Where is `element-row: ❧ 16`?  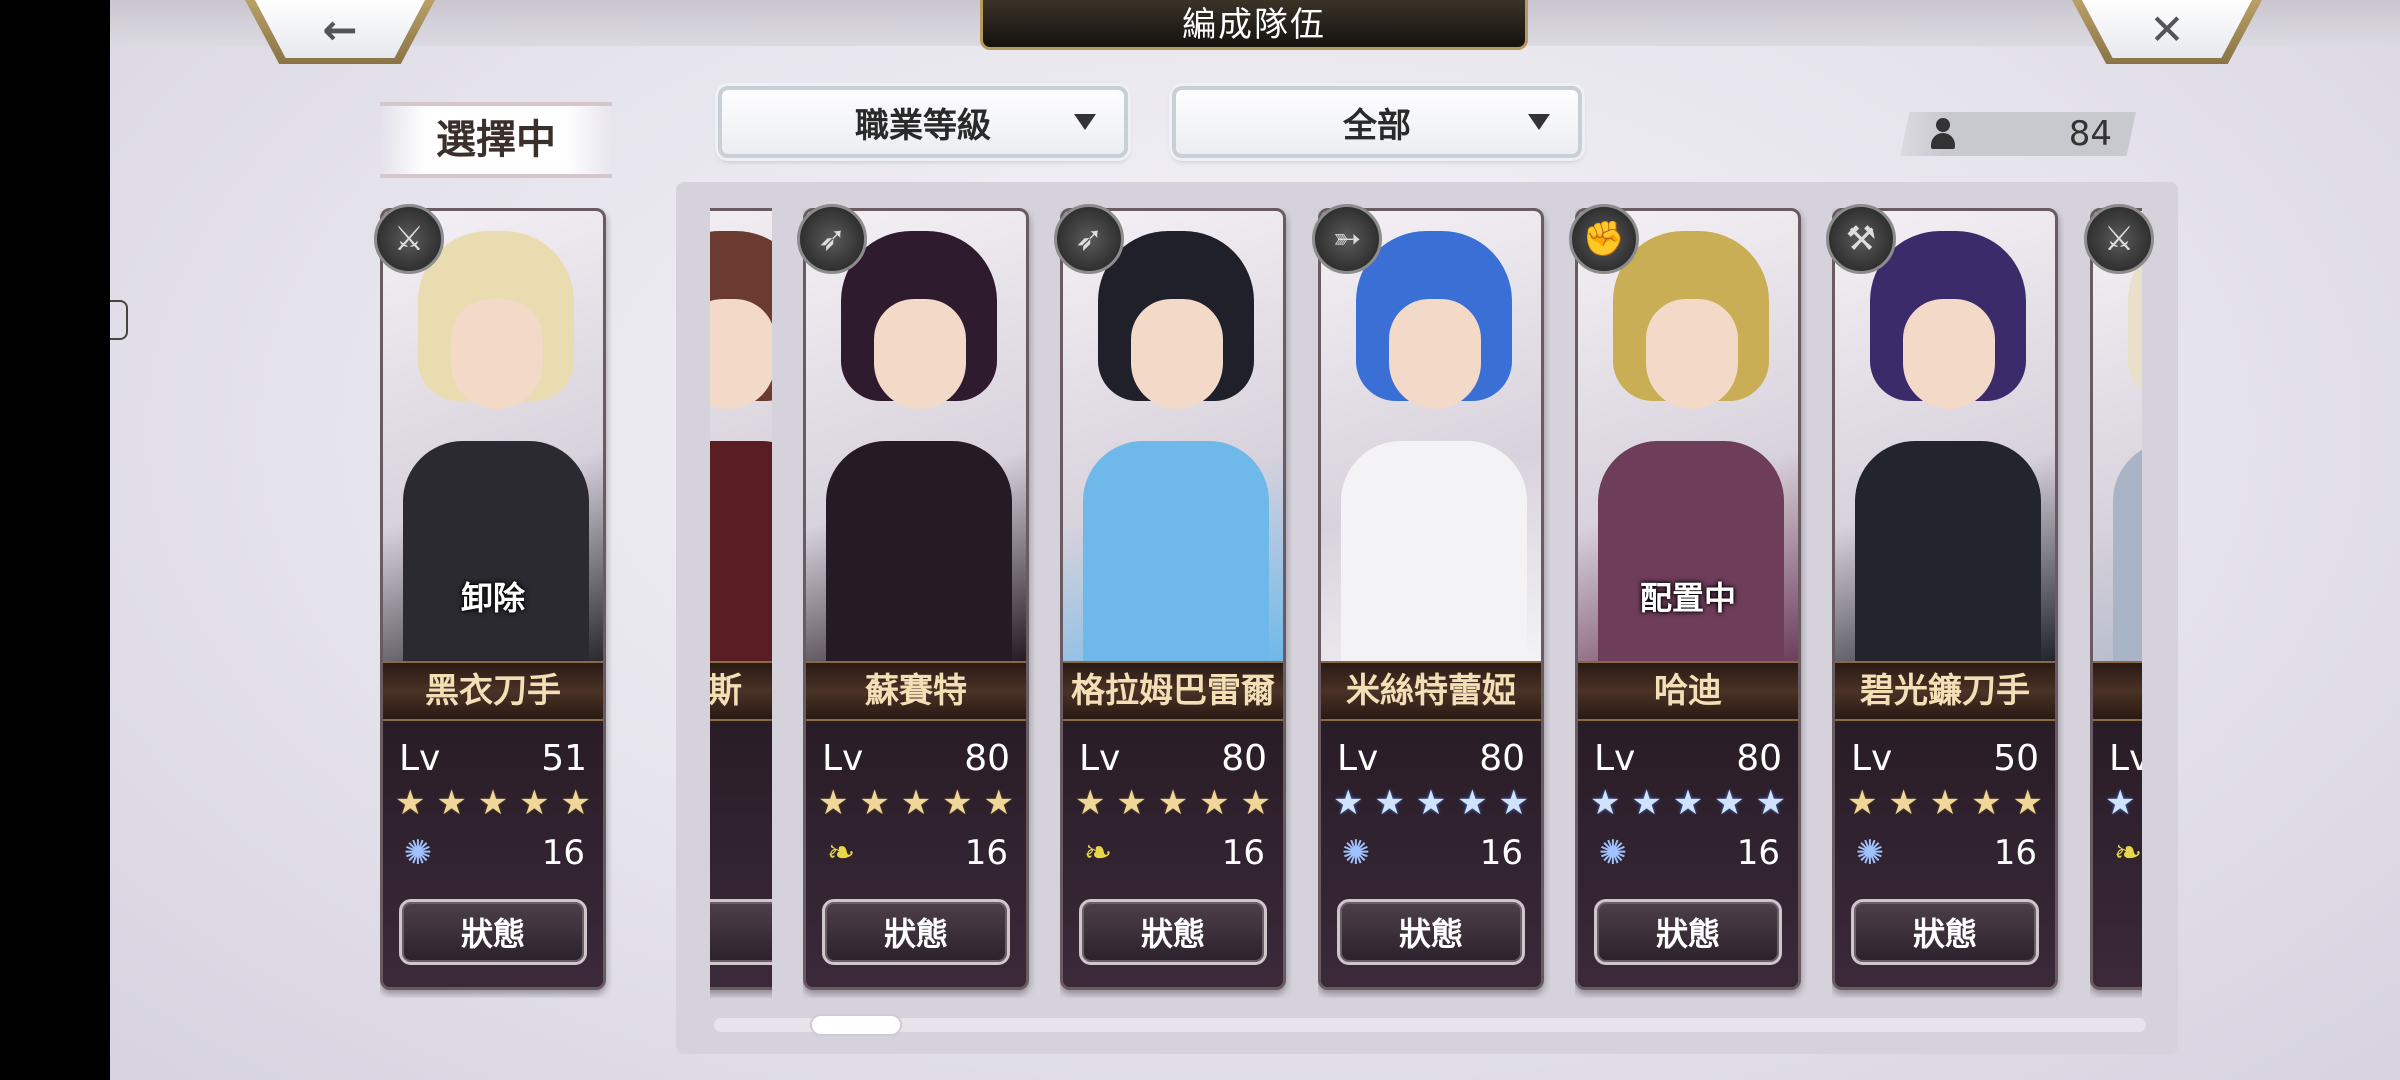 element-row: ❧ 16 is located at coordinates (1172, 853).